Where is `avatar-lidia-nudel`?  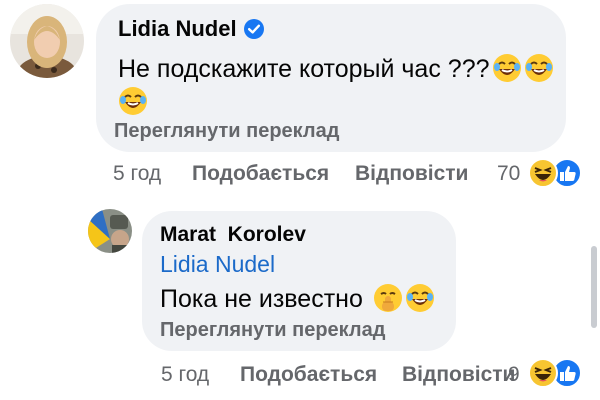 avatar-lidia-nudel is located at coordinates (47, 41).